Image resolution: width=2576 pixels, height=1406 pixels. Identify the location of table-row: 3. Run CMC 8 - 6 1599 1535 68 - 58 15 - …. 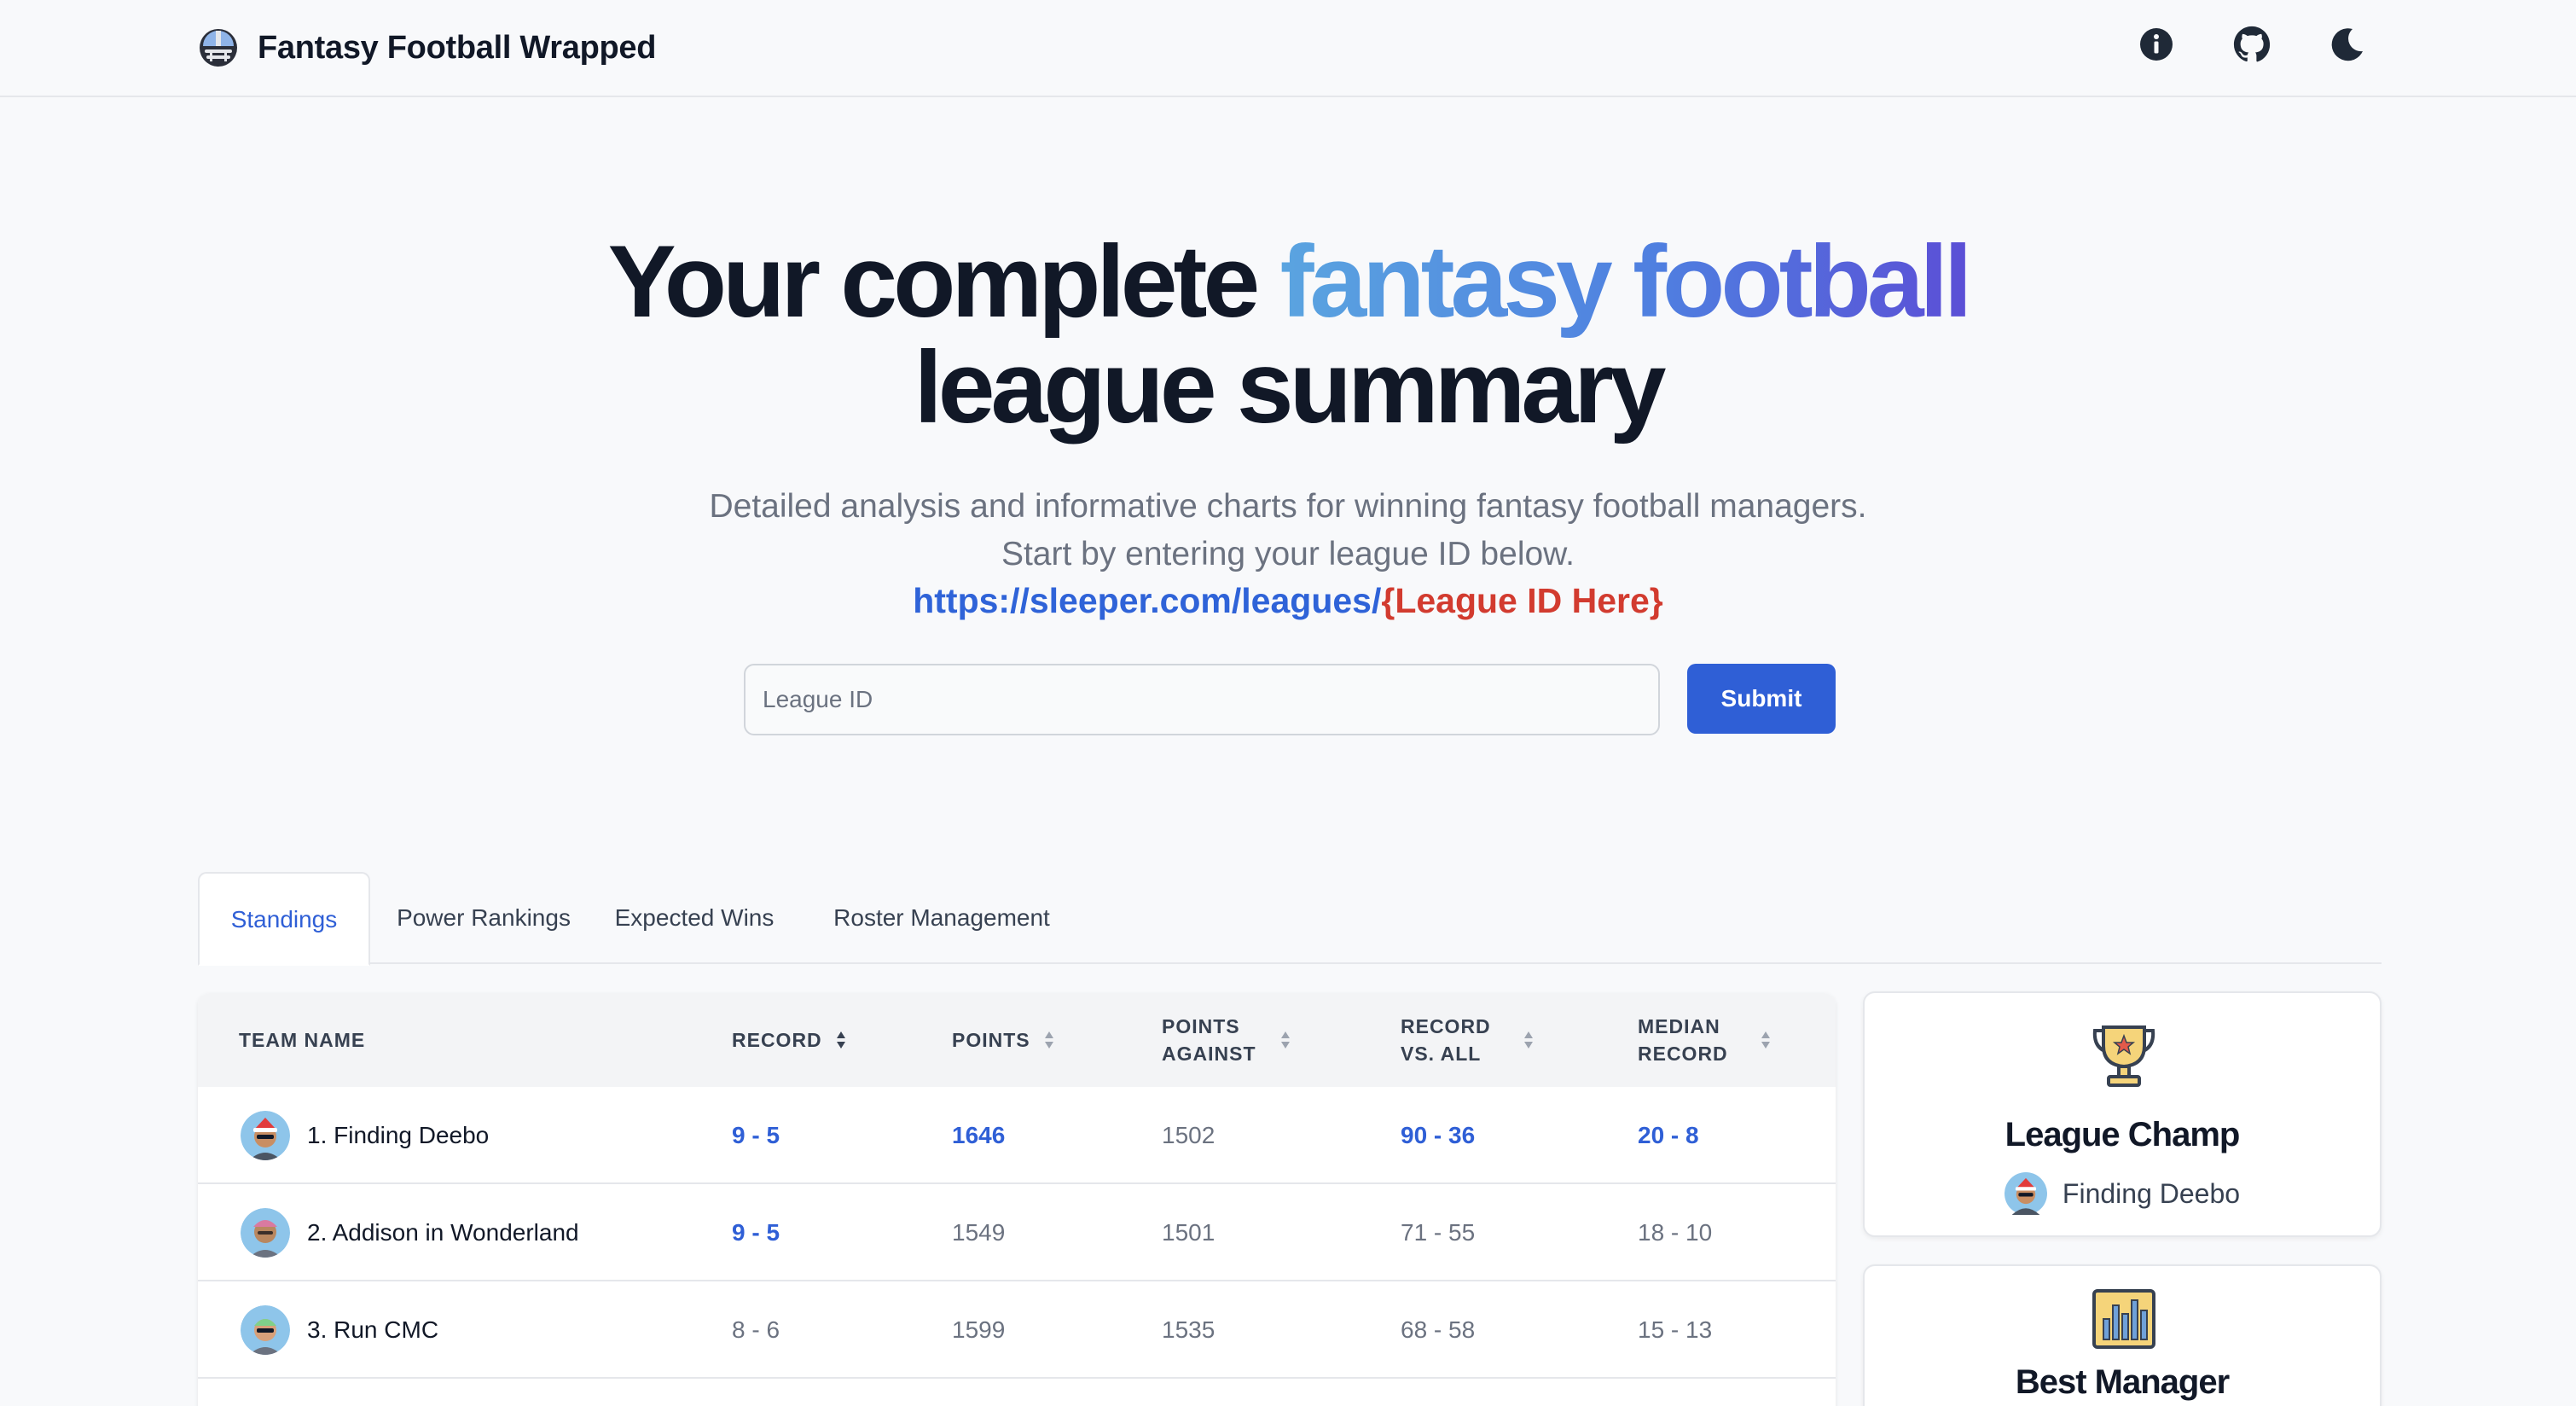
(1017, 1330).